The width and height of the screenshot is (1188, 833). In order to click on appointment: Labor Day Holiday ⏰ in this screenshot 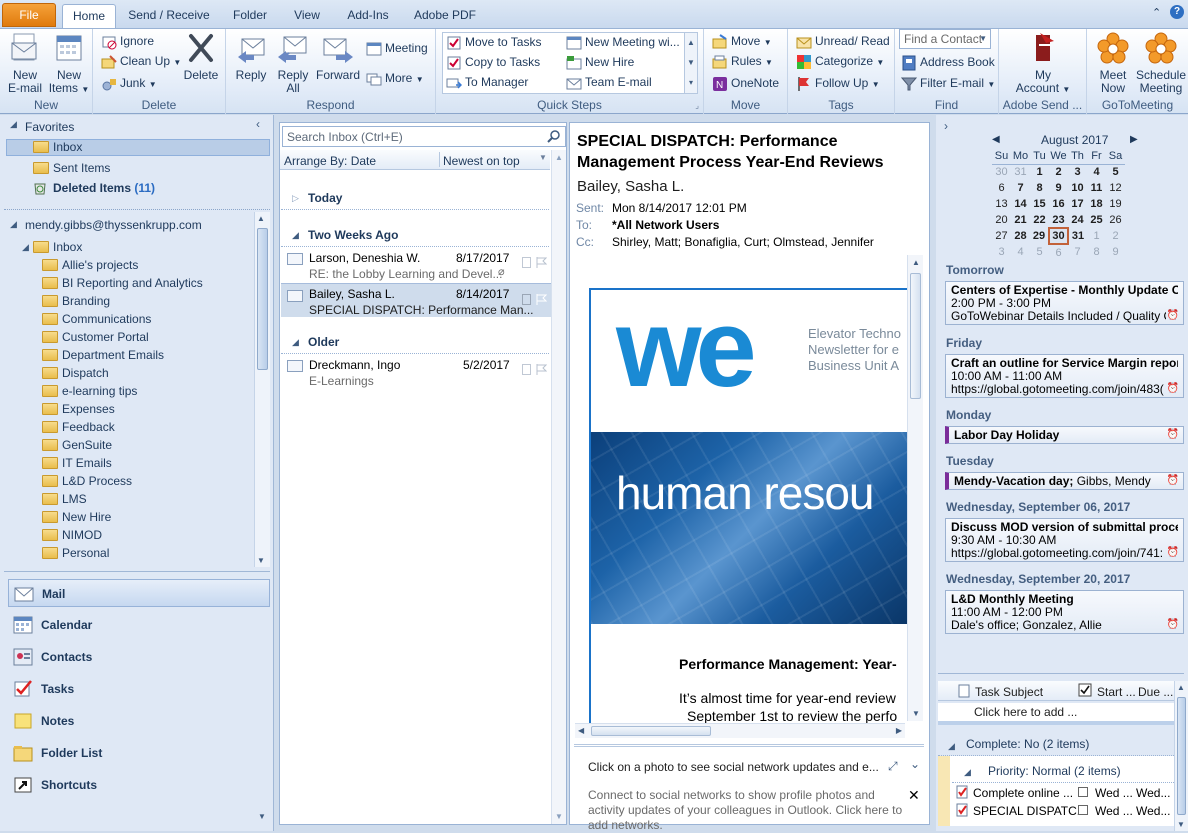, I will do `click(1064, 435)`.